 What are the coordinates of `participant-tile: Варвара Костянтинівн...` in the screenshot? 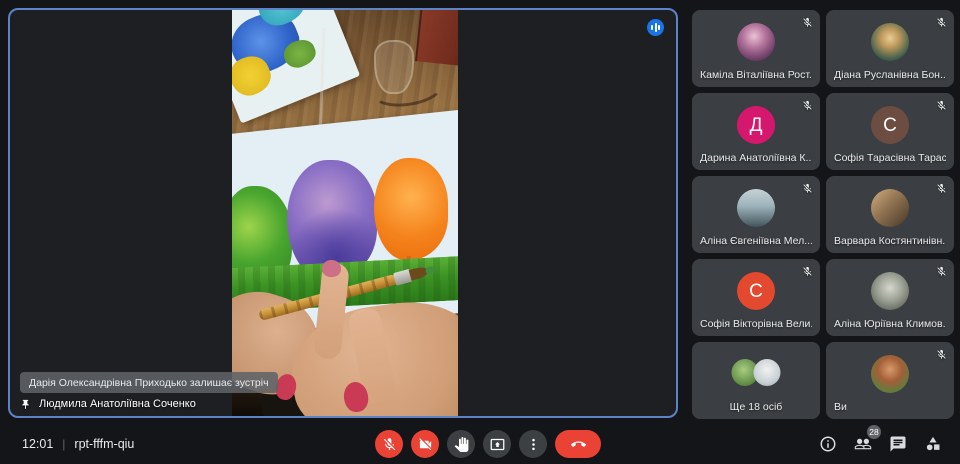 It's located at (890, 214).